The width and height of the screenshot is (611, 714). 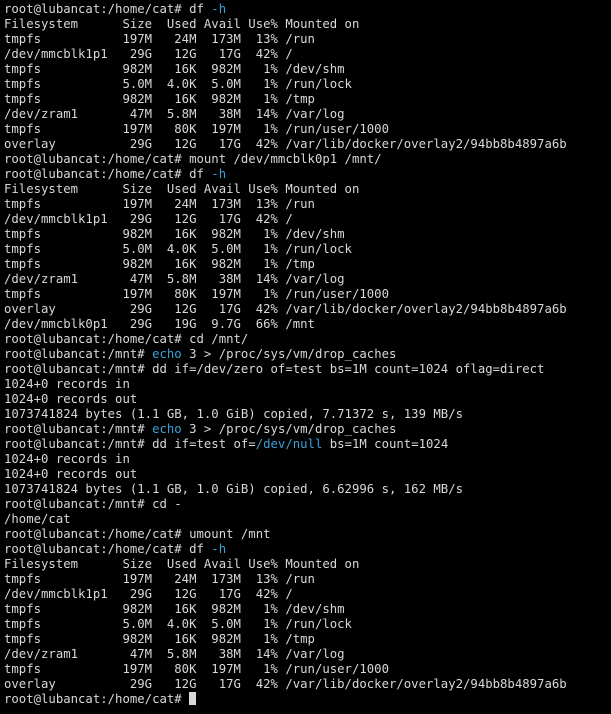 What do you see at coordinates (193, 698) in the screenshot?
I see `text-cursor` at bounding box center [193, 698].